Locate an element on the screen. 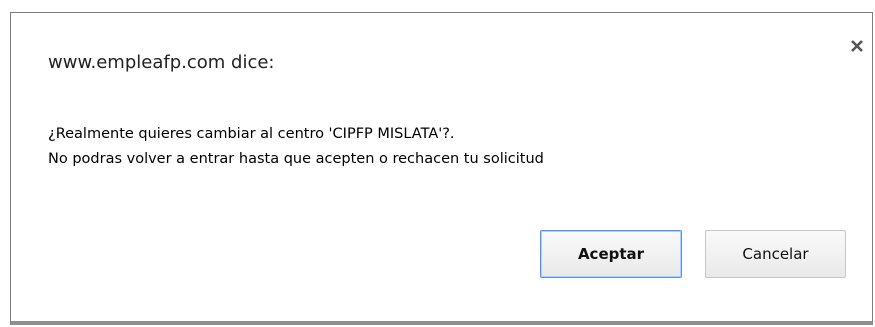 Image resolution: width=875 pixels, height=327 pixels. accept-button: Aceptar is located at coordinates (611, 254).